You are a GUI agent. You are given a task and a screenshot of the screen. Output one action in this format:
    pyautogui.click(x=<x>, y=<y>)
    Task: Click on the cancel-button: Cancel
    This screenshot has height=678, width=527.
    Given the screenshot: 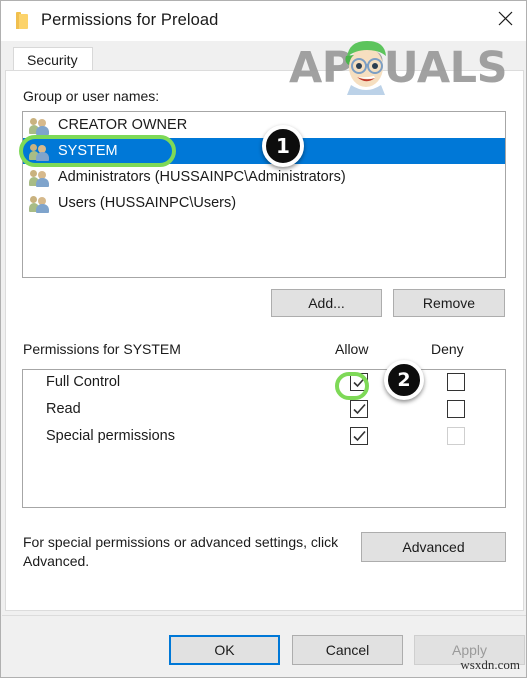 What is the action you would take?
    pyautogui.click(x=347, y=650)
    